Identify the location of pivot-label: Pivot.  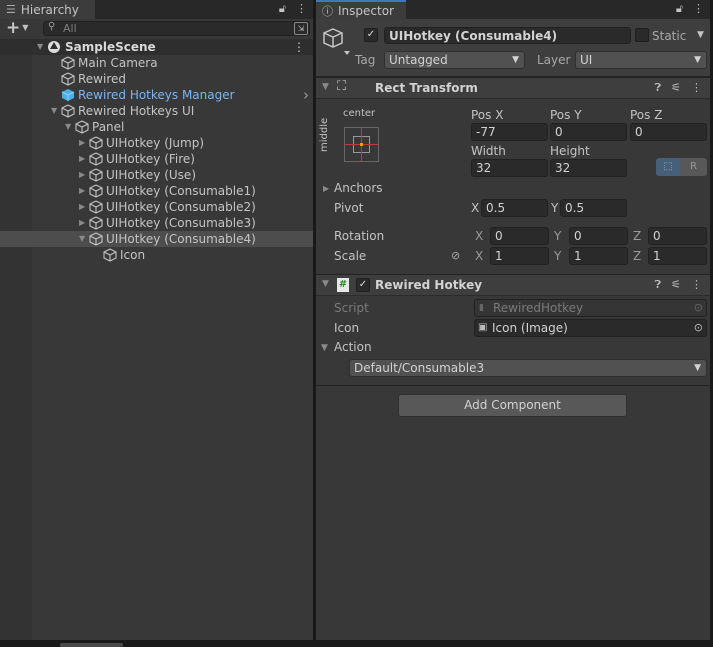
(349, 208).